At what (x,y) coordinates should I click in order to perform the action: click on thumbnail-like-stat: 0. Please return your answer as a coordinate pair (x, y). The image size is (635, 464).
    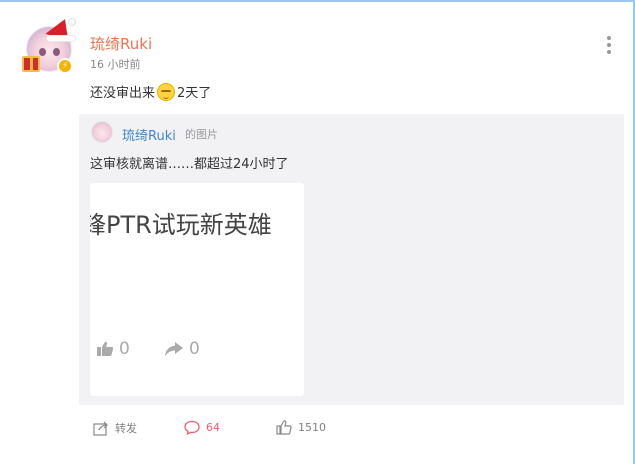
    Looking at the image, I should click on (113, 349).